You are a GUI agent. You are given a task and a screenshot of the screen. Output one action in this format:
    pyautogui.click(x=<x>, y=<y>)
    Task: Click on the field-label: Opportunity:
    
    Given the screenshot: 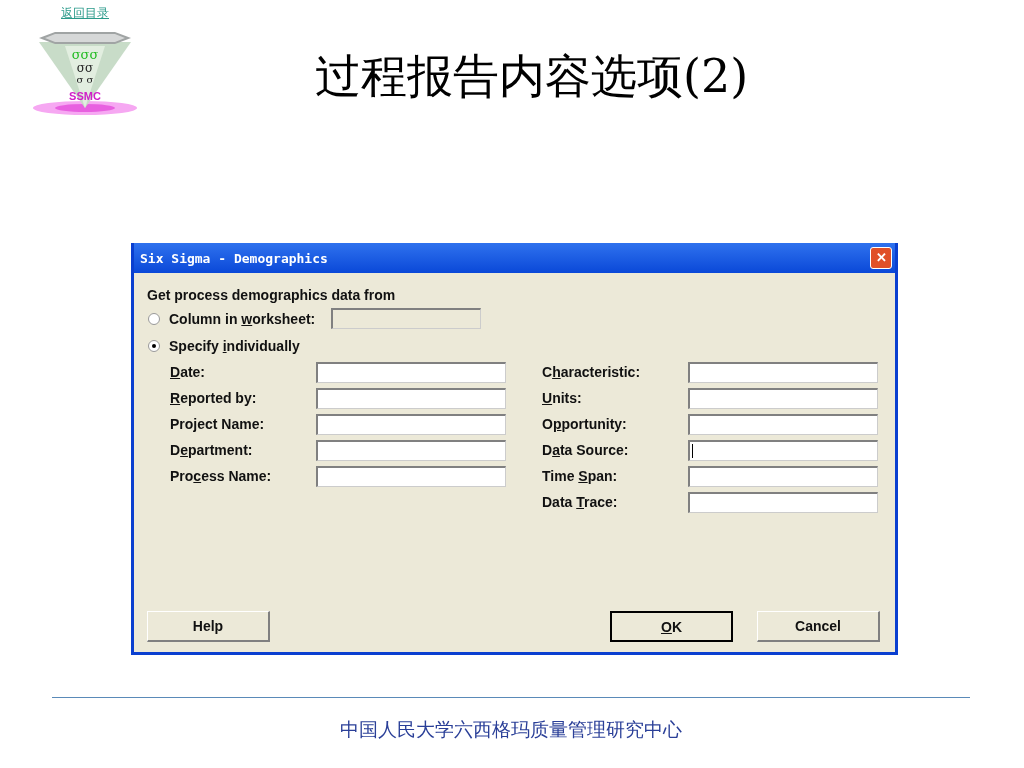 What is the action you would take?
    pyautogui.click(x=585, y=424)
    